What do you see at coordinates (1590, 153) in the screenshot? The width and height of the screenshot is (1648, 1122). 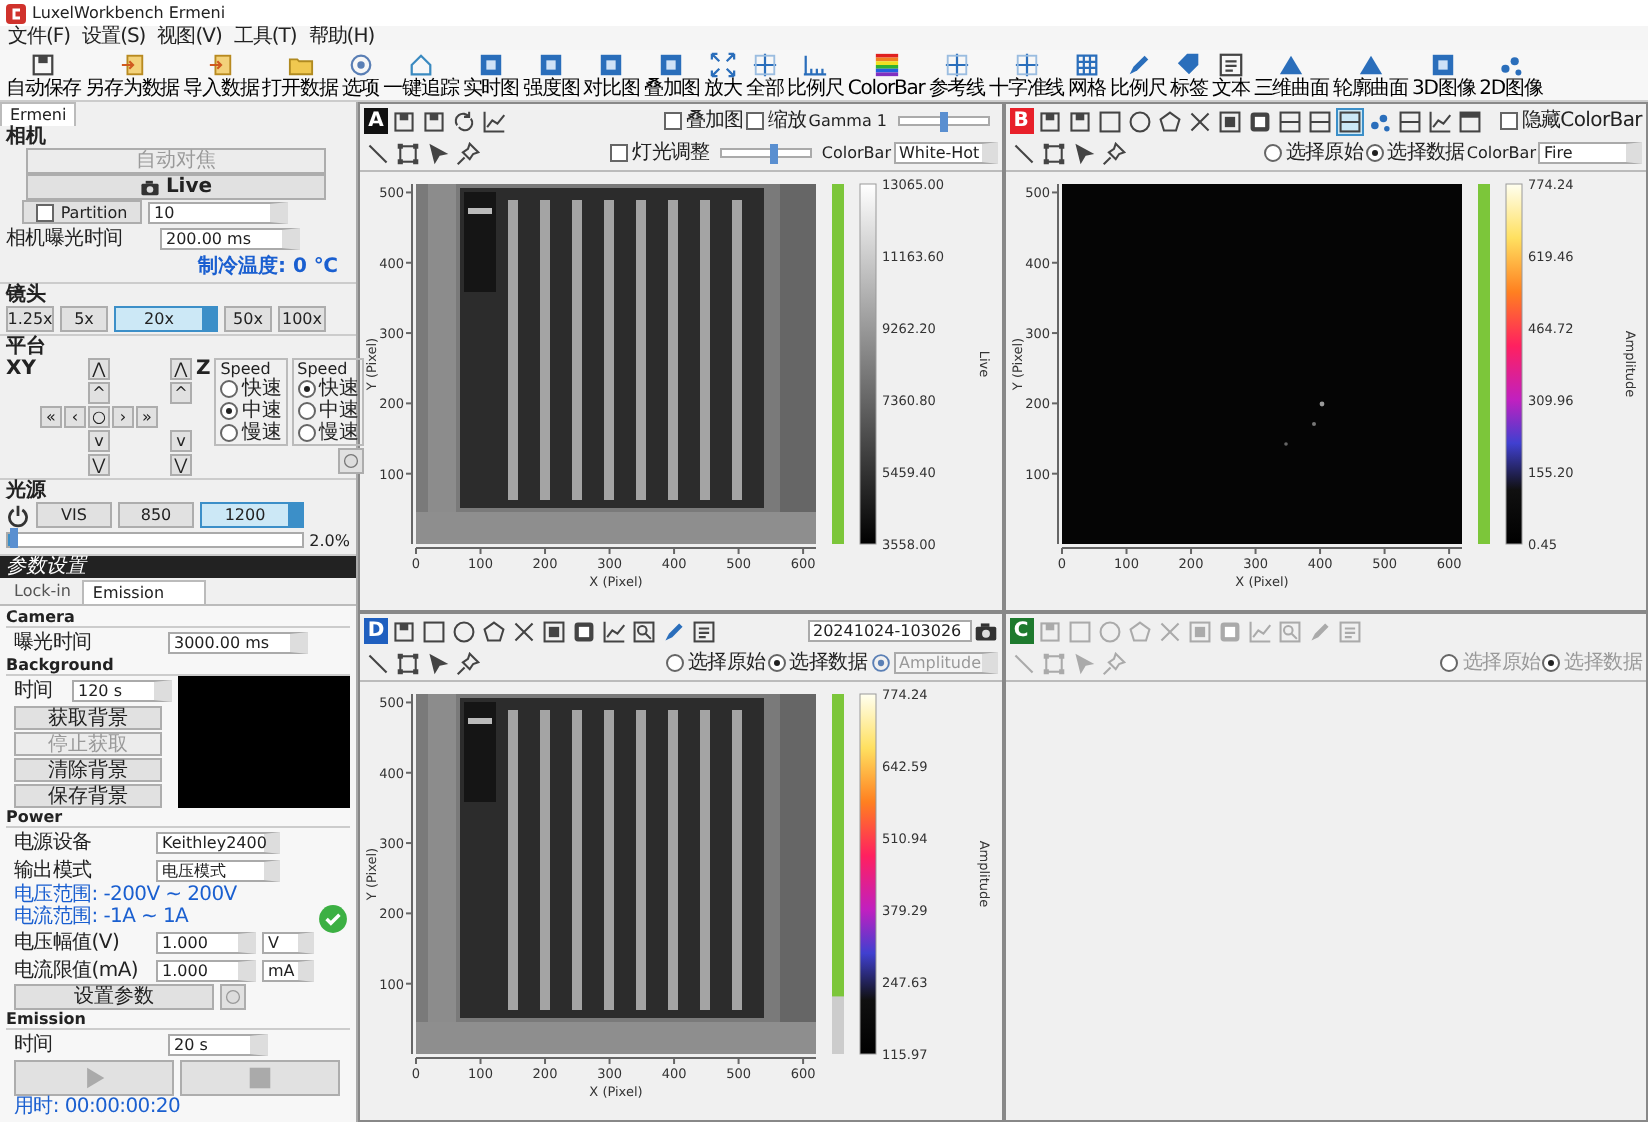 I see `colormap-dropdown: Fire` at bounding box center [1590, 153].